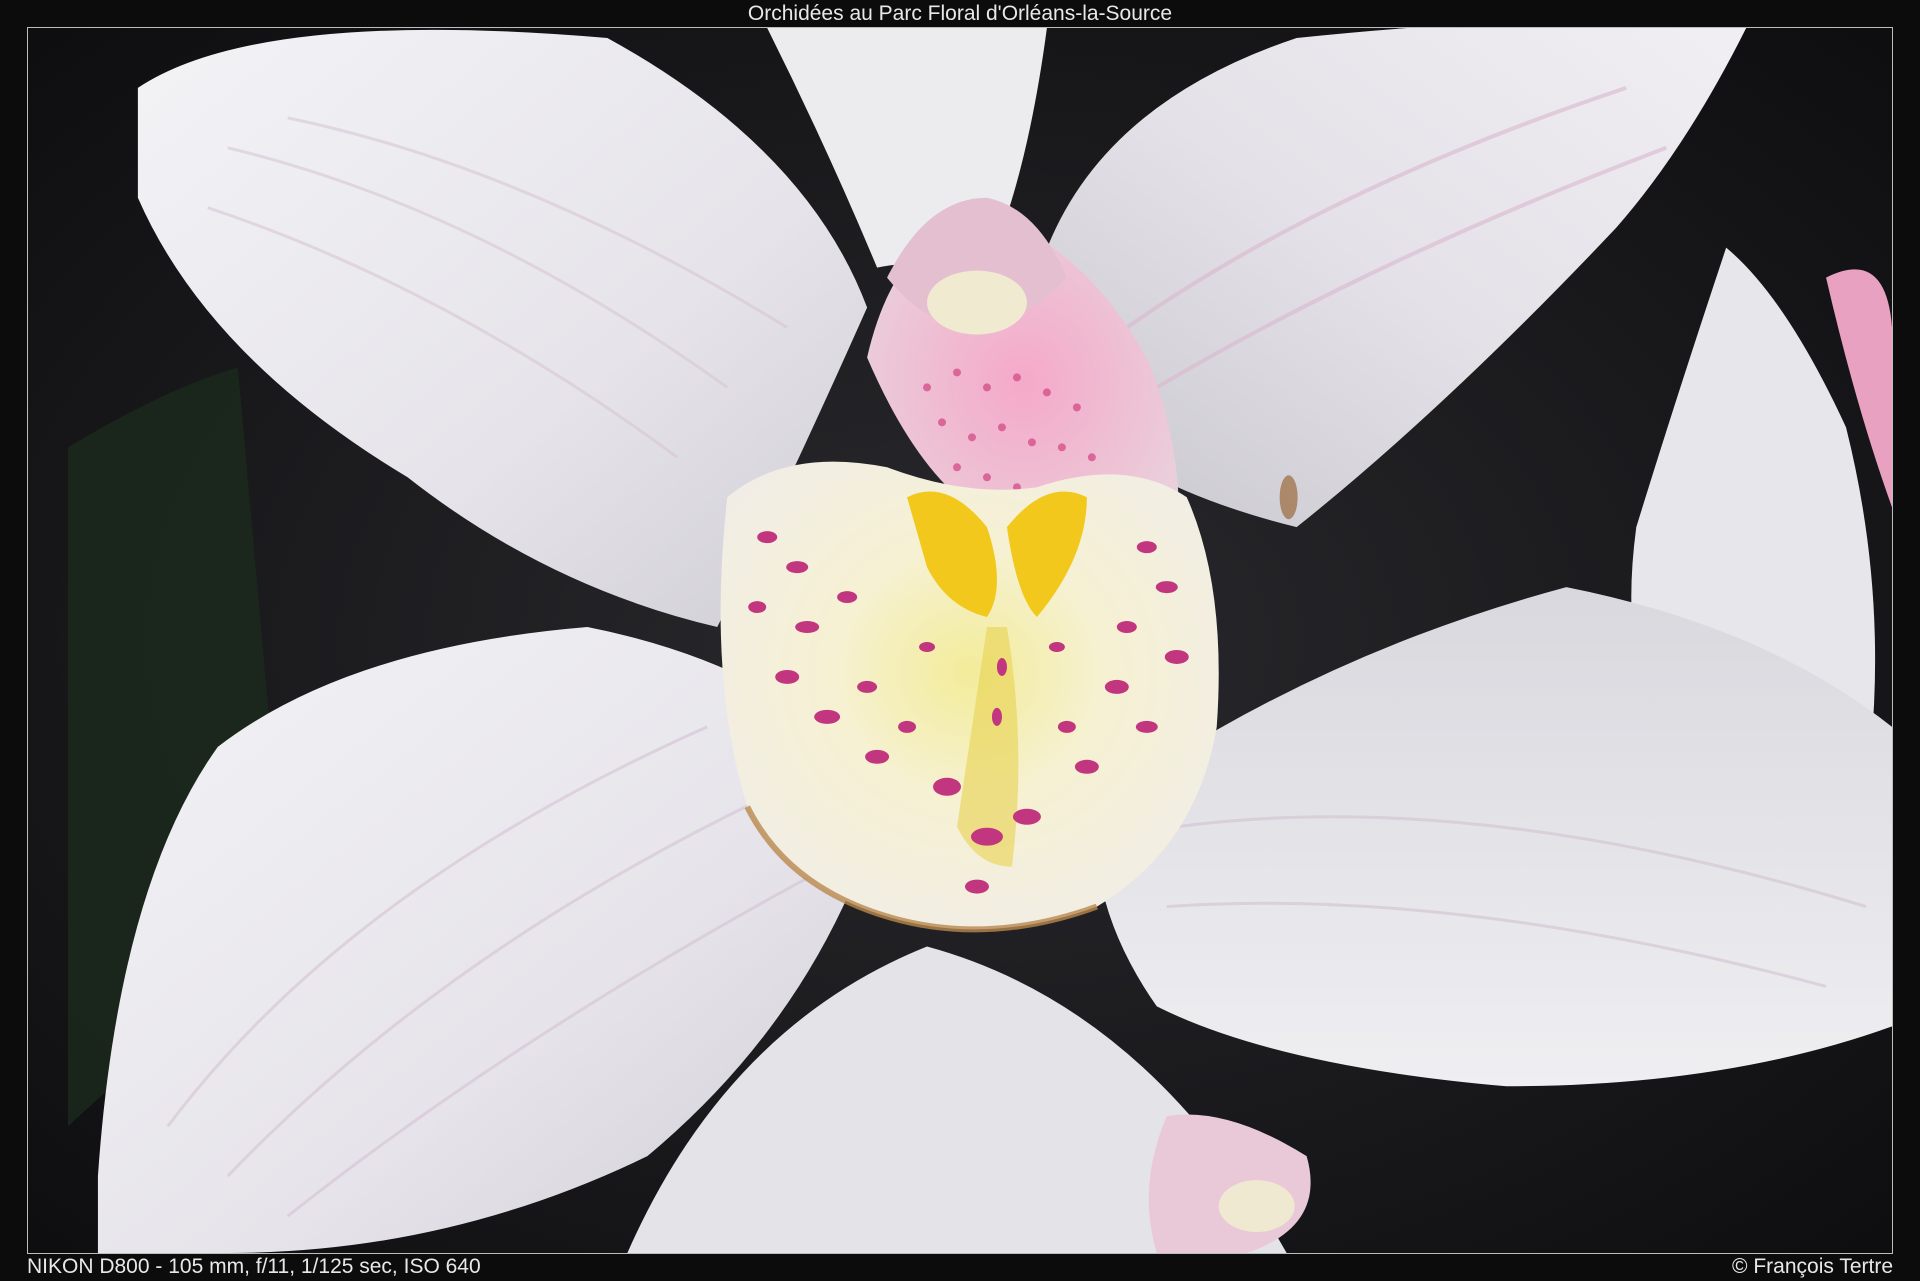 The image size is (1920, 1281). I want to click on copyright-credit: © François Tertre, so click(1812, 1266).